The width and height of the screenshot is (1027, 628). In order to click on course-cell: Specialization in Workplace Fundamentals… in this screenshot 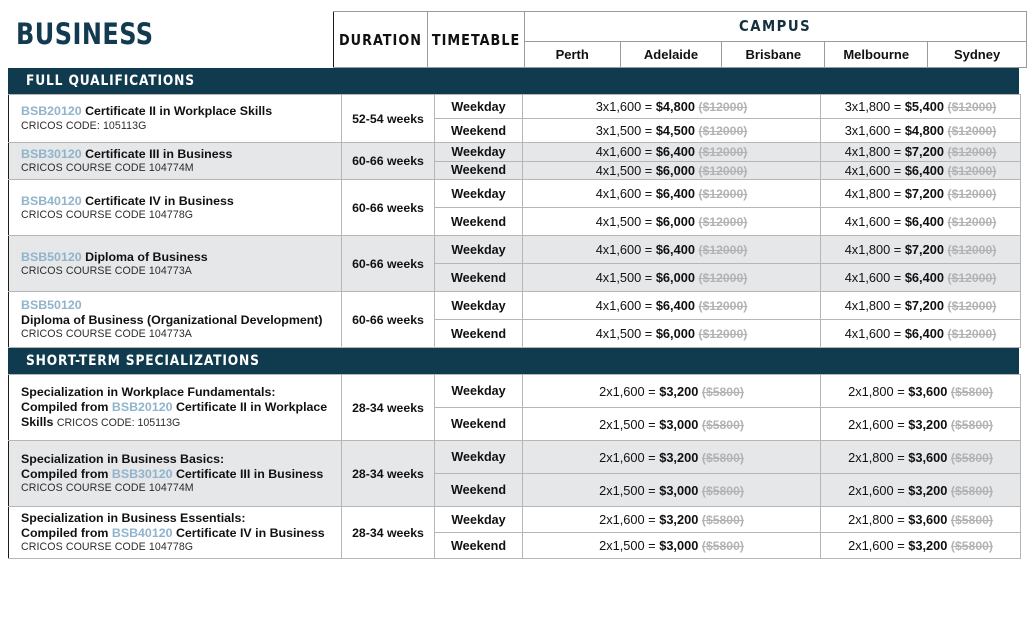, I will do `click(175, 408)`.